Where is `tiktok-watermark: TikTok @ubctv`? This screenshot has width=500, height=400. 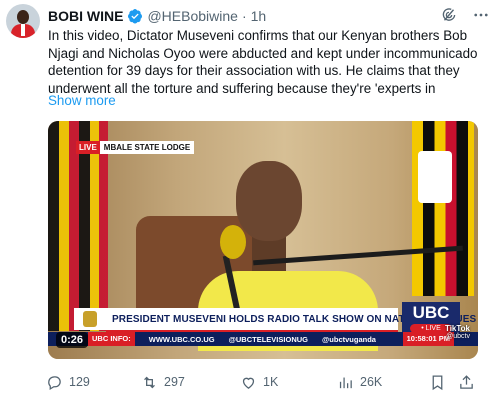 tiktok-watermark: TikTok @ubctv is located at coordinates (457, 332).